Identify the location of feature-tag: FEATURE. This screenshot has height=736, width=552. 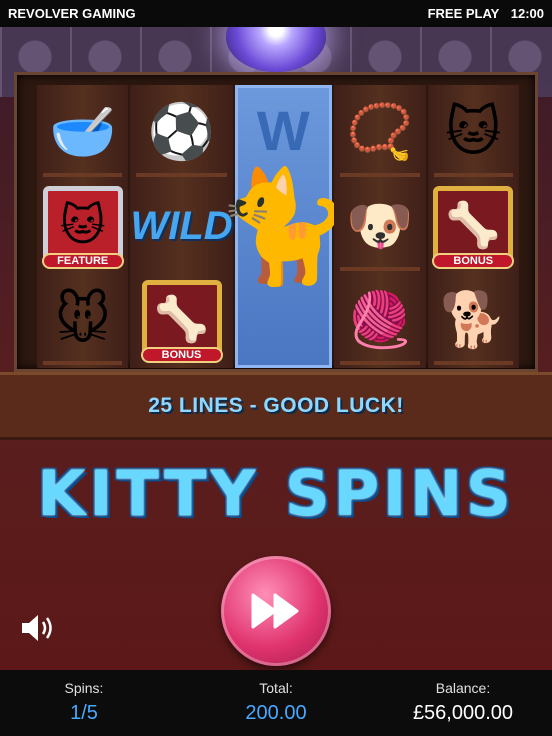
(82, 261).